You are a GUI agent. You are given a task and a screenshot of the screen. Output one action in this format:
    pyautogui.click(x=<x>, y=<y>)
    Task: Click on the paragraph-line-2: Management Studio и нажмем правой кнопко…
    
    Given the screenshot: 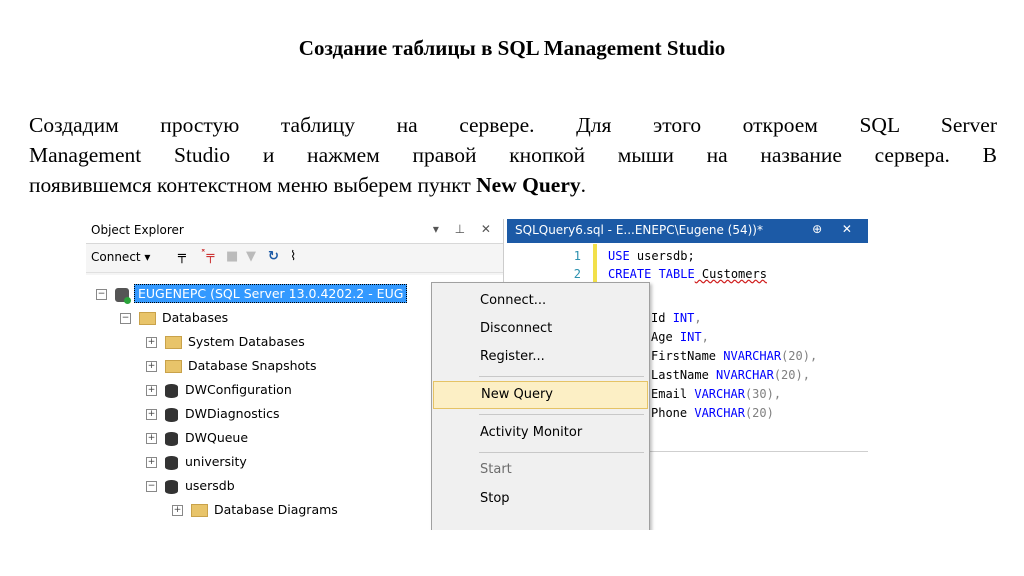 What is the action you would take?
    pyautogui.click(x=513, y=155)
    